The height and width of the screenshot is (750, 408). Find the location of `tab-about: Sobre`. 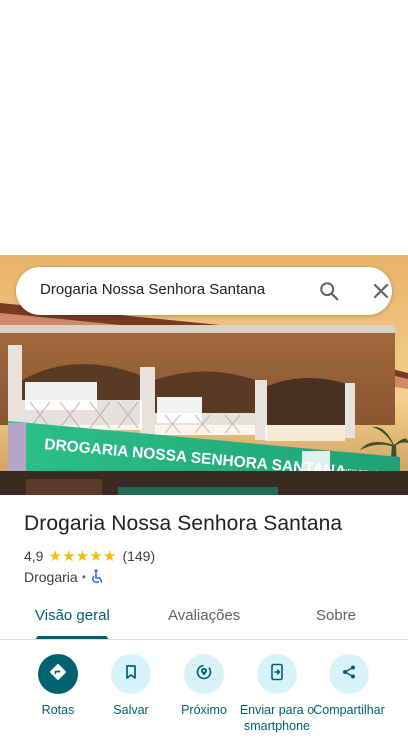

tab-about: Sobre is located at coordinates (336, 615).